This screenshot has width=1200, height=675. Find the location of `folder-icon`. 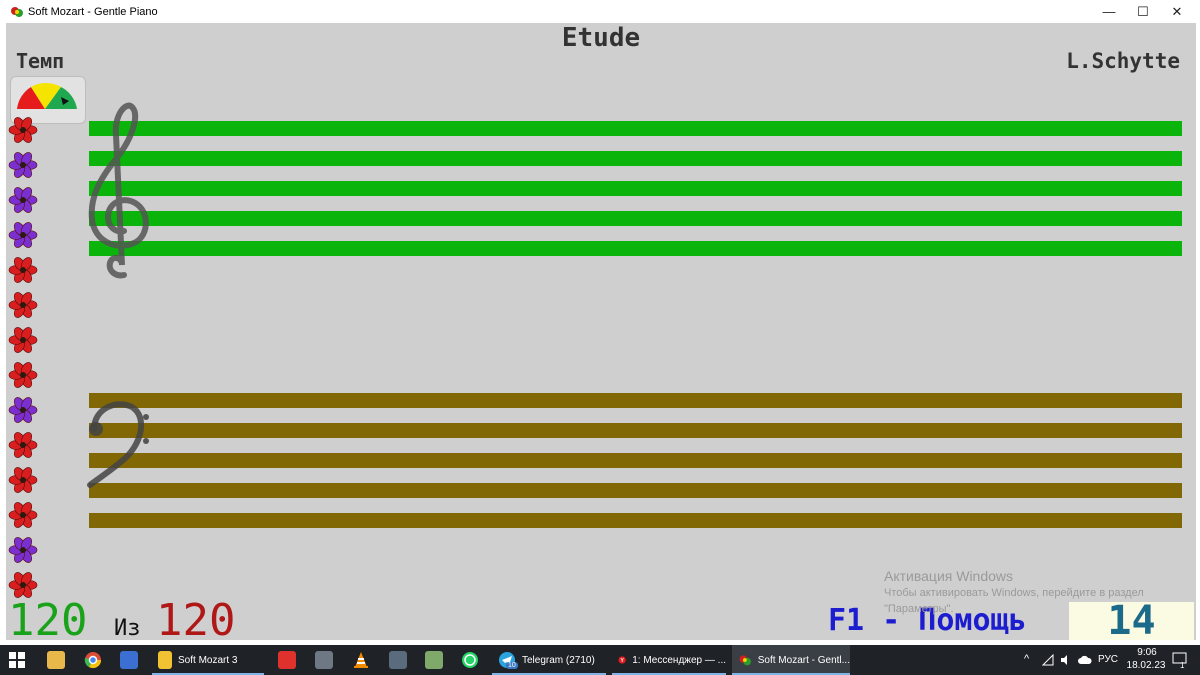

folder-icon is located at coordinates (165, 660).